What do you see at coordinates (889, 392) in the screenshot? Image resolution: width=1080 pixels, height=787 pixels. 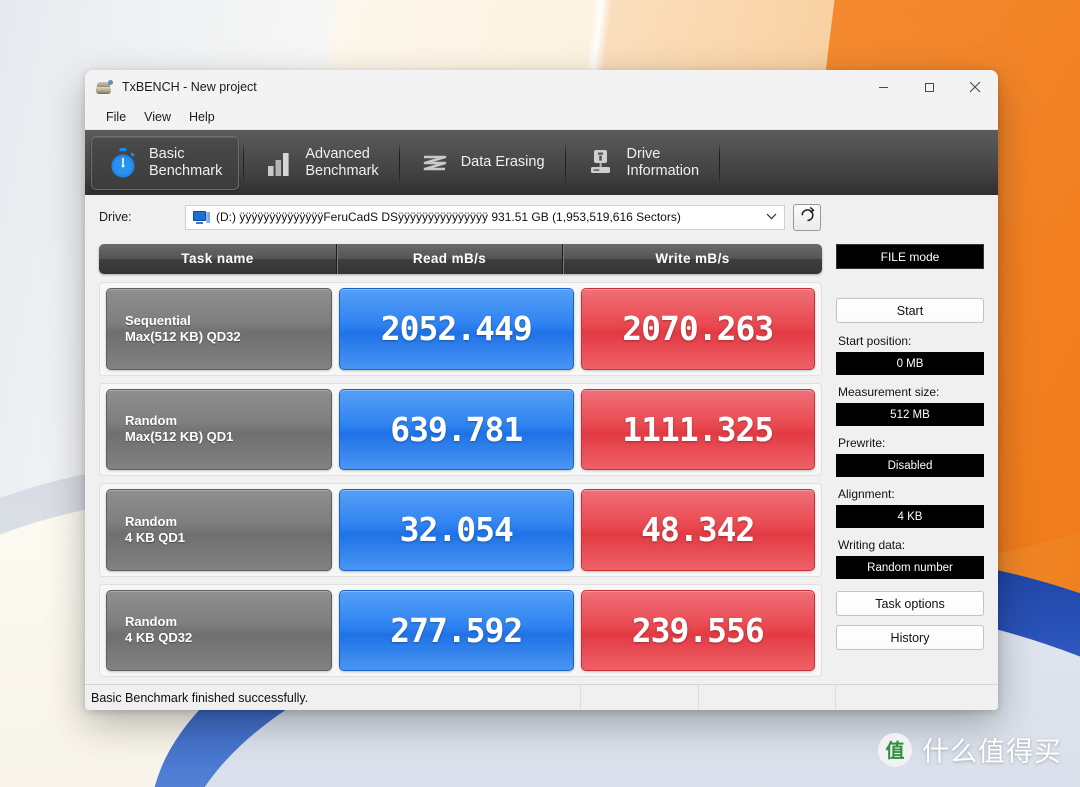 I see `measurement-size-label: Measurement size:` at bounding box center [889, 392].